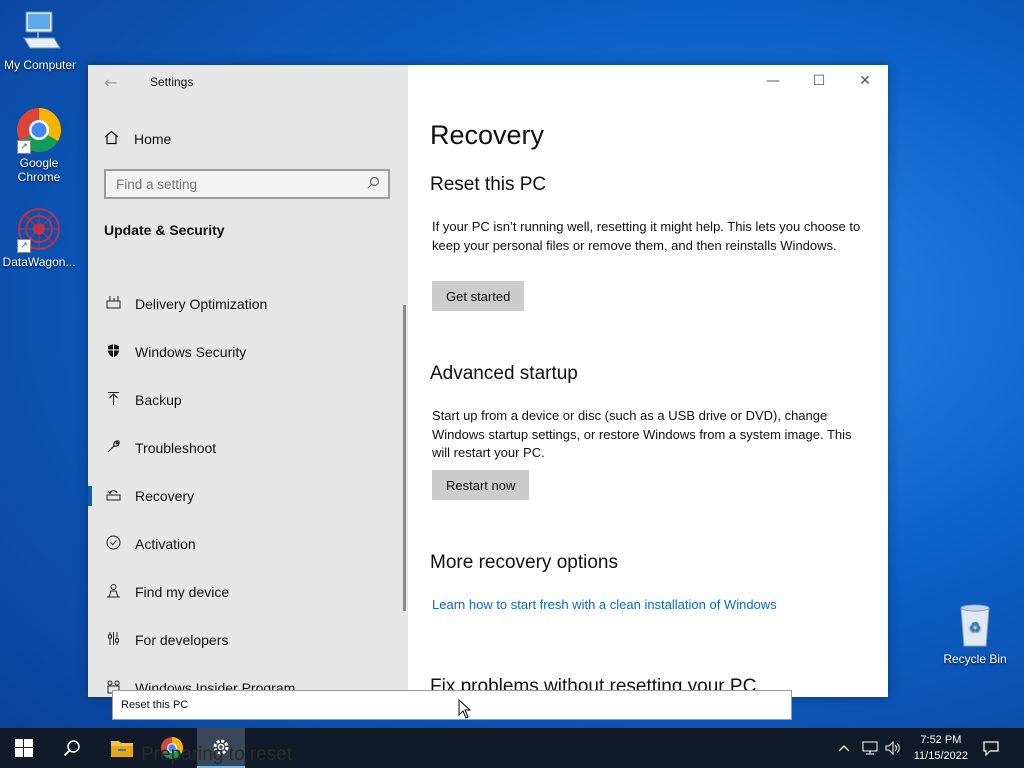 The width and height of the screenshot is (1024, 768). Describe the element at coordinates (113, 304) in the screenshot. I see `delivery-optimization-icon` at that location.